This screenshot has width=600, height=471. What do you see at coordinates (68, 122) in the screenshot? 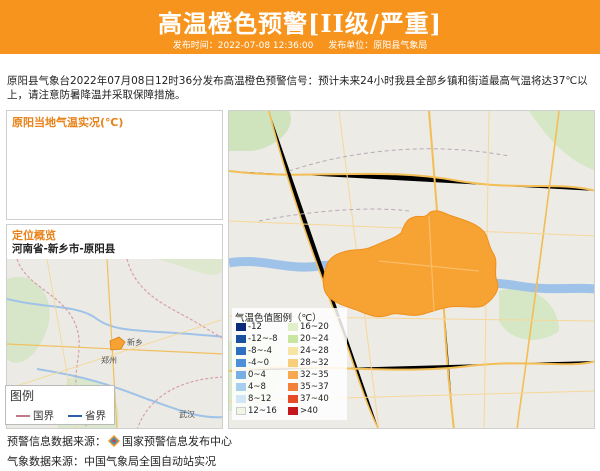
I see `temperature-panel-title: 原阳当地气温实况(℃)` at bounding box center [68, 122].